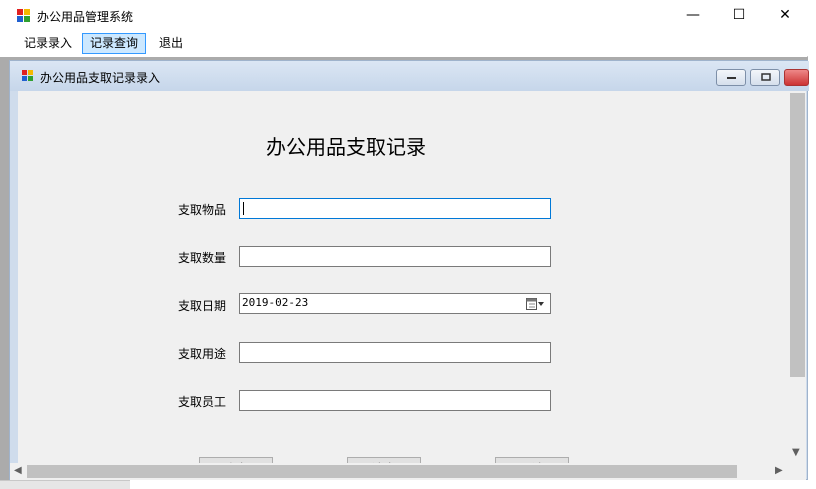  I want to click on app-icon, so click(23, 15).